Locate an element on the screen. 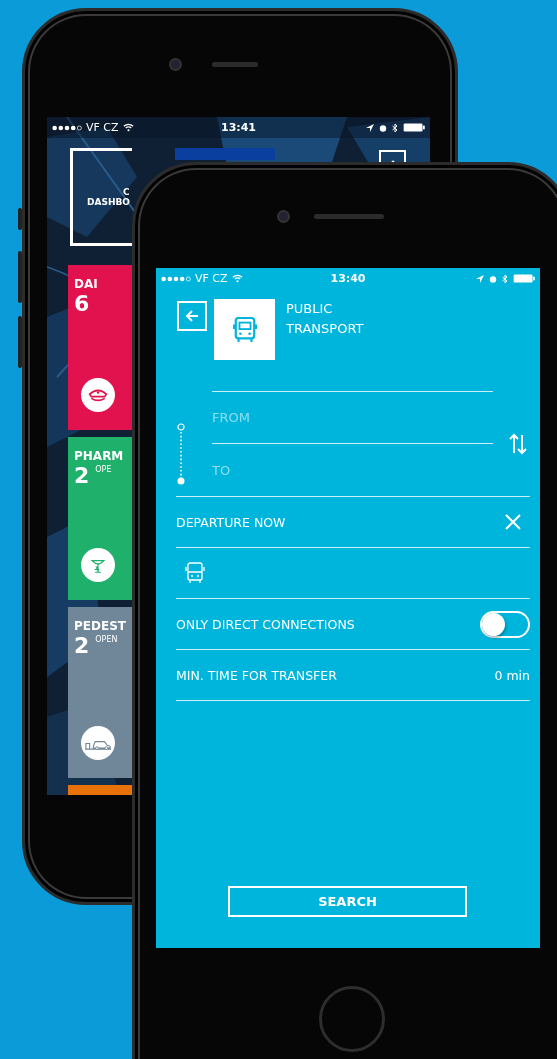 The image size is (557, 1059). departure-label: DEPARTURE NOW is located at coordinates (231, 522).